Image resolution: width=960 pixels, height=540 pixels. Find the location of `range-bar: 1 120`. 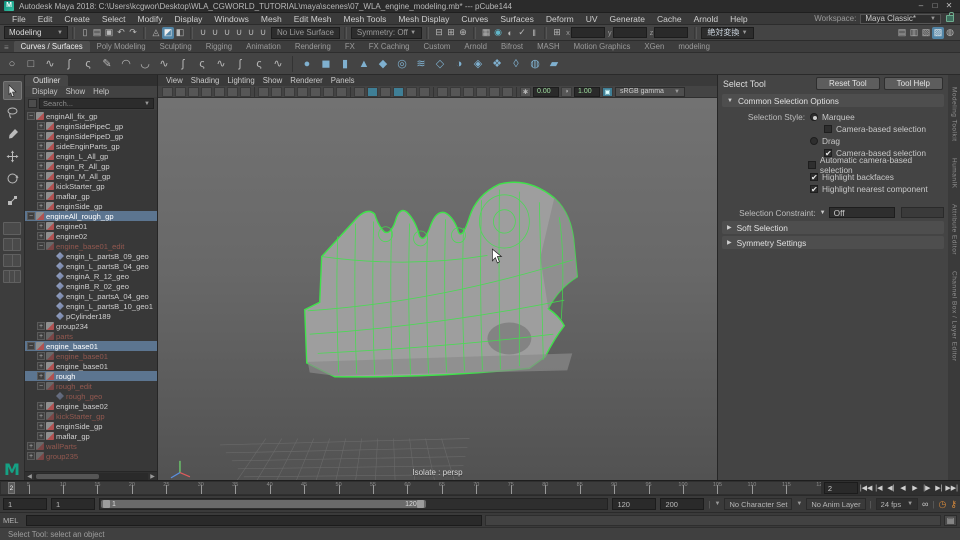

range-bar: 1 120 is located at coordinates (263, 504).